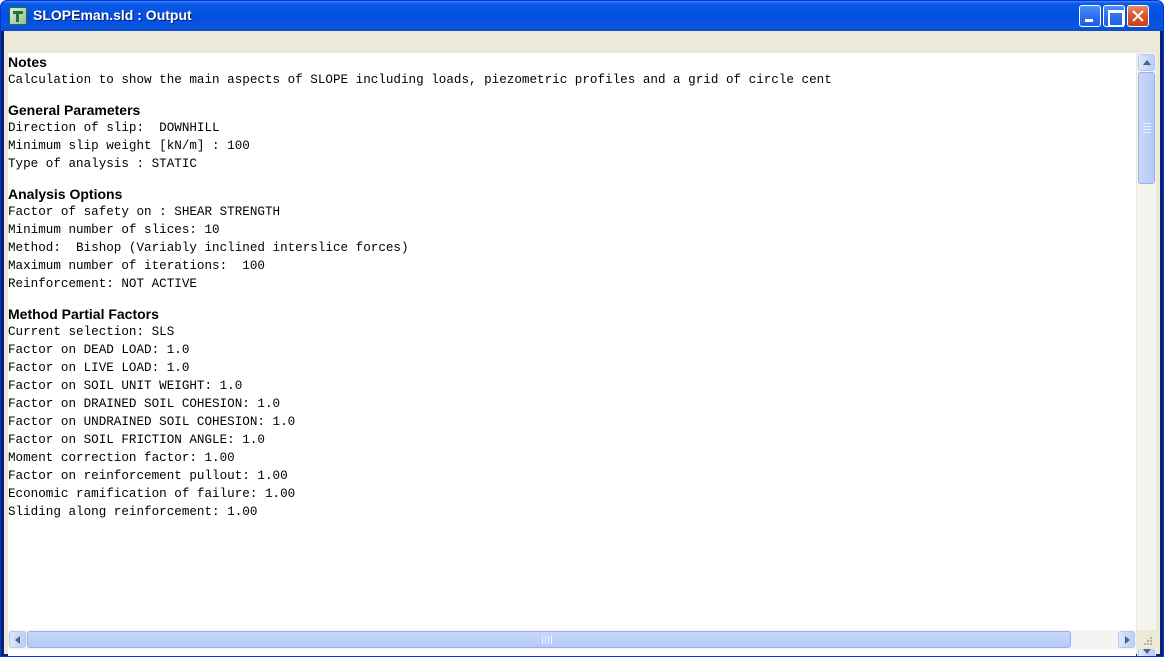  I want to click on title-bar: SLOPEman.sld : Output, so click(582, 16).